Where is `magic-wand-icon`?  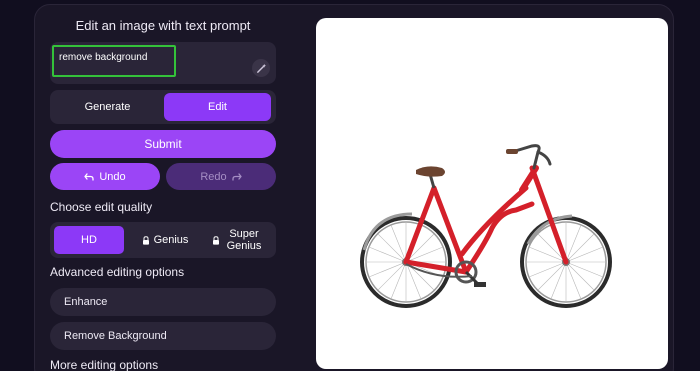
magic-wand-icon is located at coordinates (261, 68).